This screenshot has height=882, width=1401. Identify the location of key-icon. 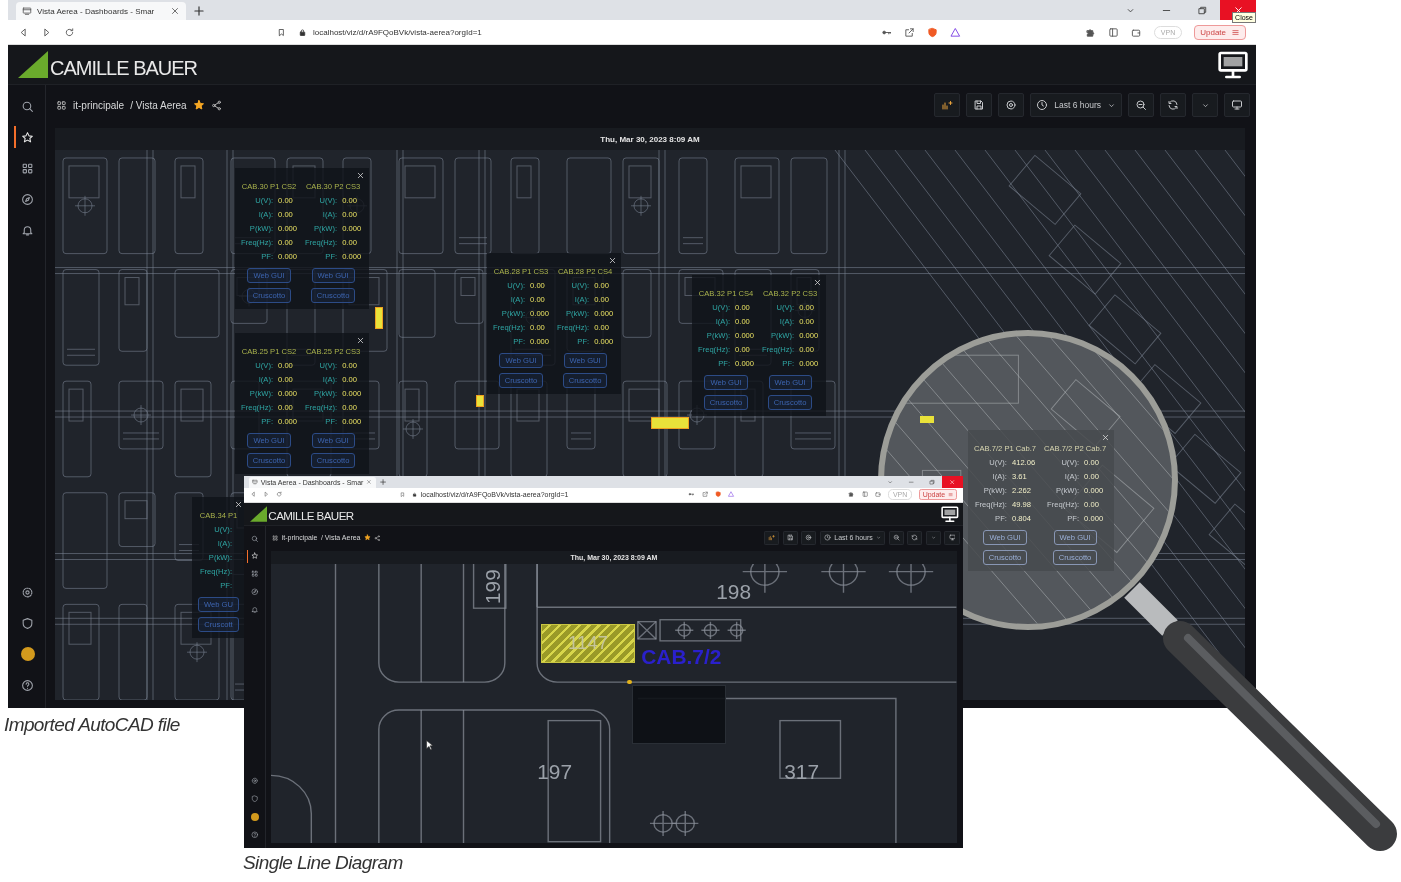
(691, 494).